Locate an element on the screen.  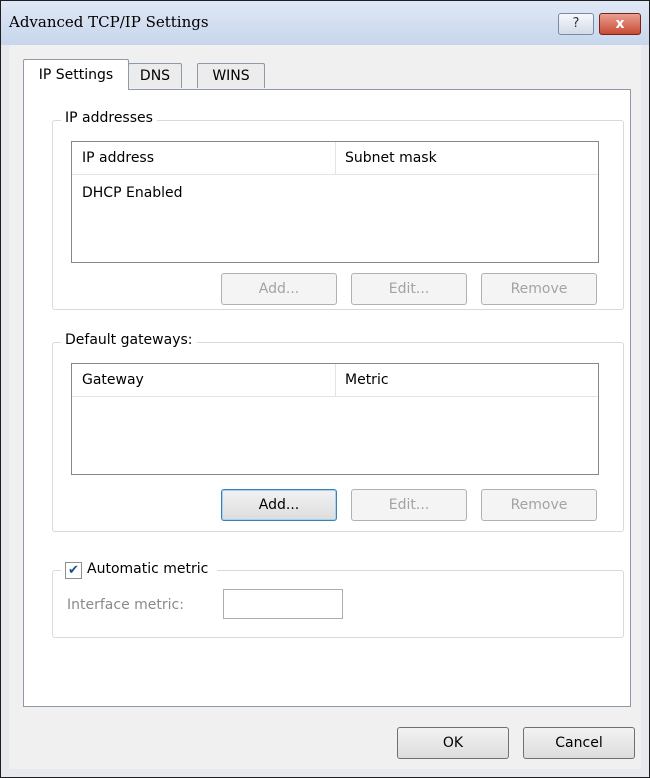
default-gateways-legend: Default gateways: is located at coordinates (129, 340).